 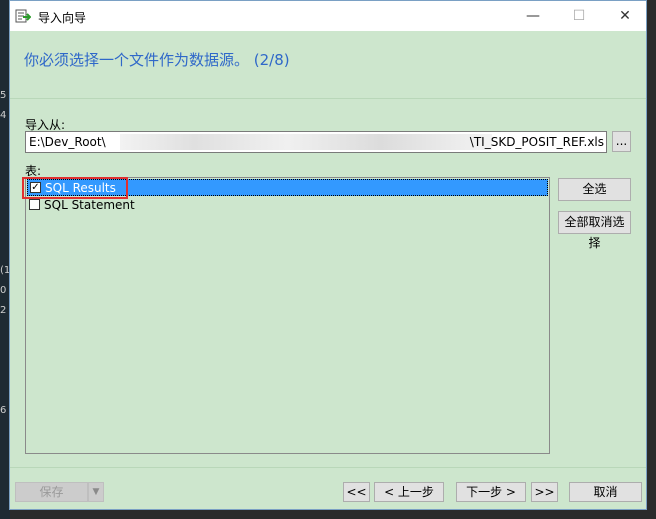 What do you see at coordinates (533, 16) in the screenshot?
I see `minimize-button: —` at bounding box center [533, 16].